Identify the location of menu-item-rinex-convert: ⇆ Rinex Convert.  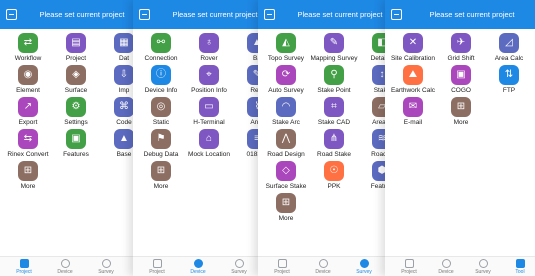
(28, 147).